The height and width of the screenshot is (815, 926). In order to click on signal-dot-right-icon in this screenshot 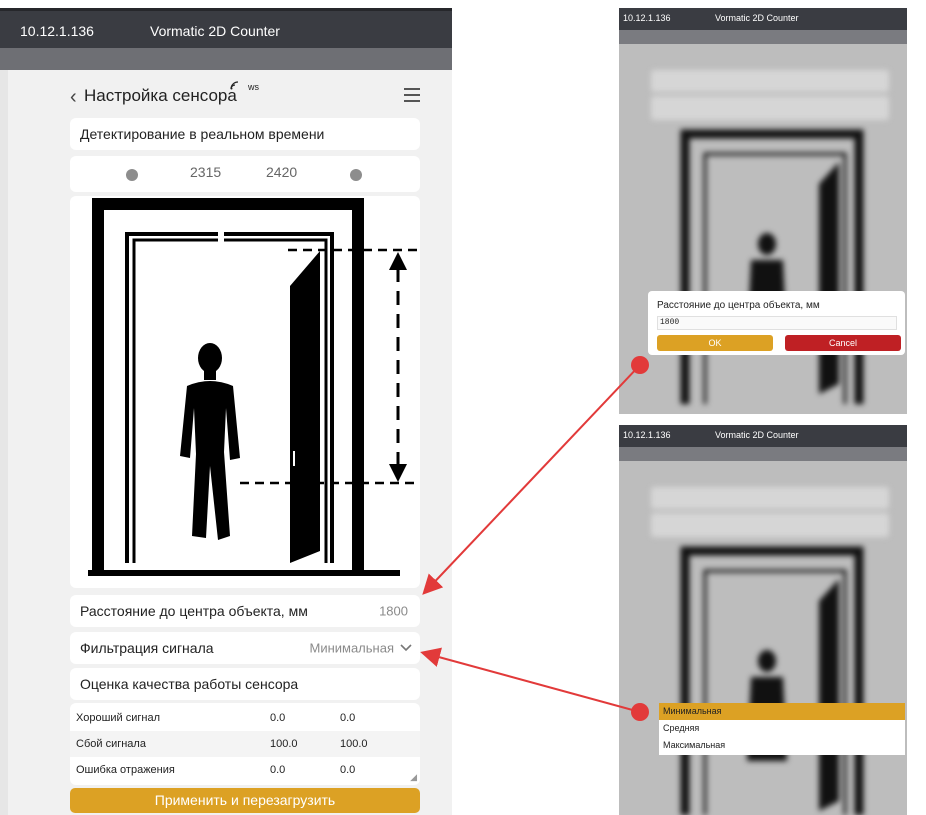, I will do `click(356, 175)`.